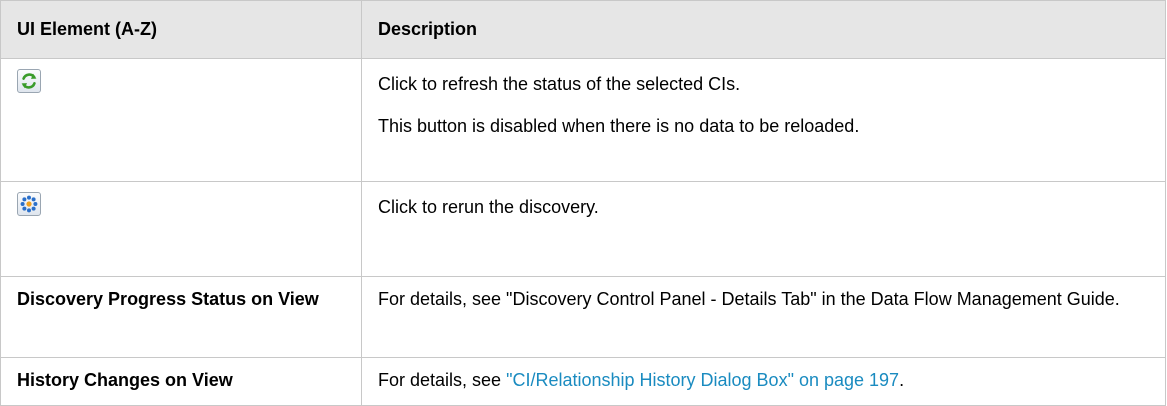 Image resolution: width=1167 pixels, height=406 pixels. What do you see at coordinates (181, 317) in the screenshot?
I see `ui-element-cell: Discovery Progress Status on View` at bounding box center [181, 317].